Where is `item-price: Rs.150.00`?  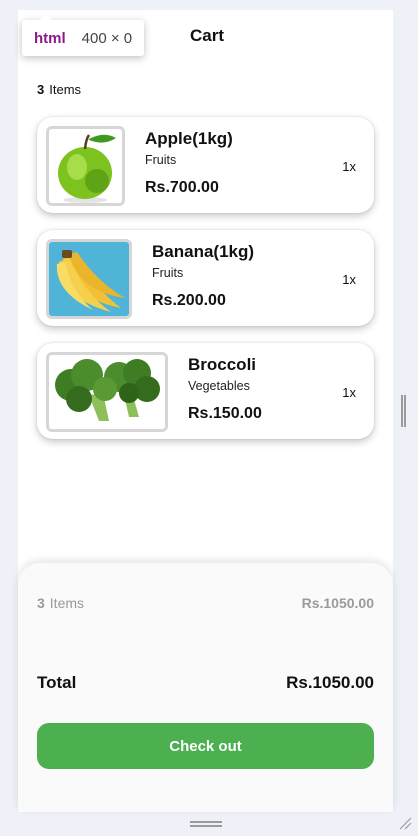 item-price: Rs.150.00 is located at coordinates (225, 413).